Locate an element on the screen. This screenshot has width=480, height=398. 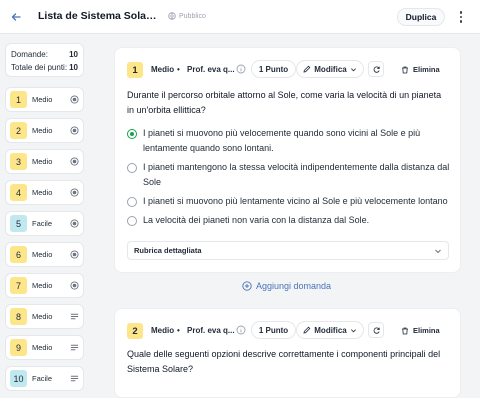
add-question-label: Aggiungi domanda is located at coordinates (294, 286).